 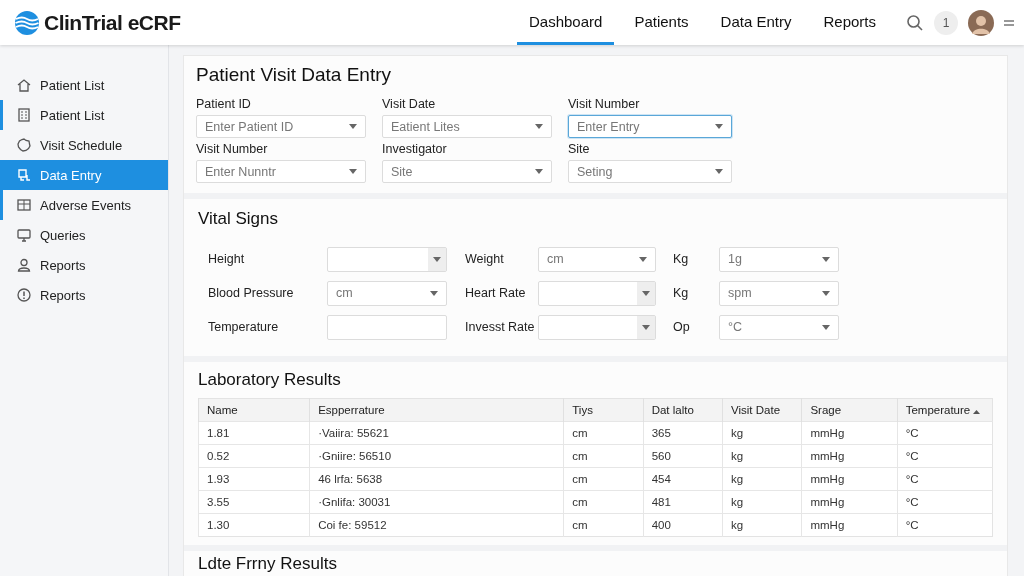 What do you see at coordinates (467, 171) in the screenshot?
I see `dropdown-field: Site` at bounding box center [467, 171].